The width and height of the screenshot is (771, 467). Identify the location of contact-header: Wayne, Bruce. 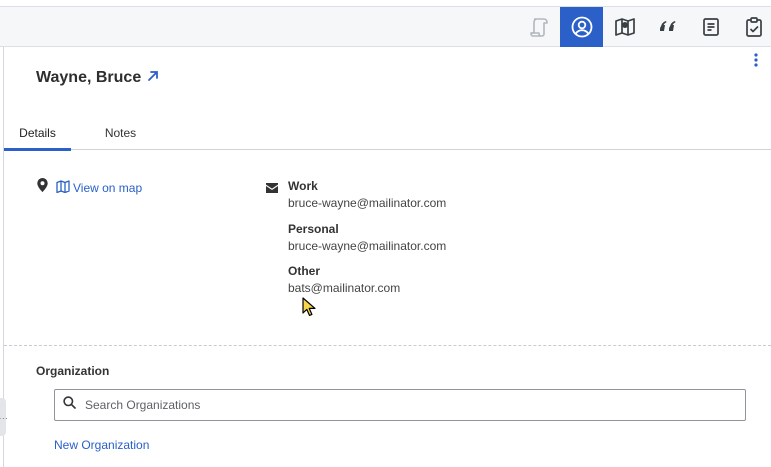
(97, 78).